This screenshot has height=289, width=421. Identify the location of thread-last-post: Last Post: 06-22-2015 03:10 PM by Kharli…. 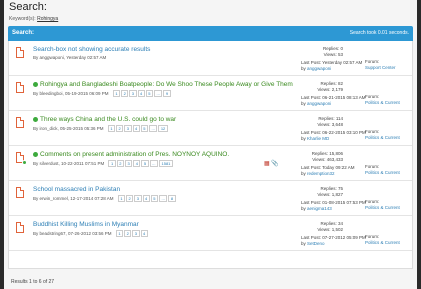
(333, 135).